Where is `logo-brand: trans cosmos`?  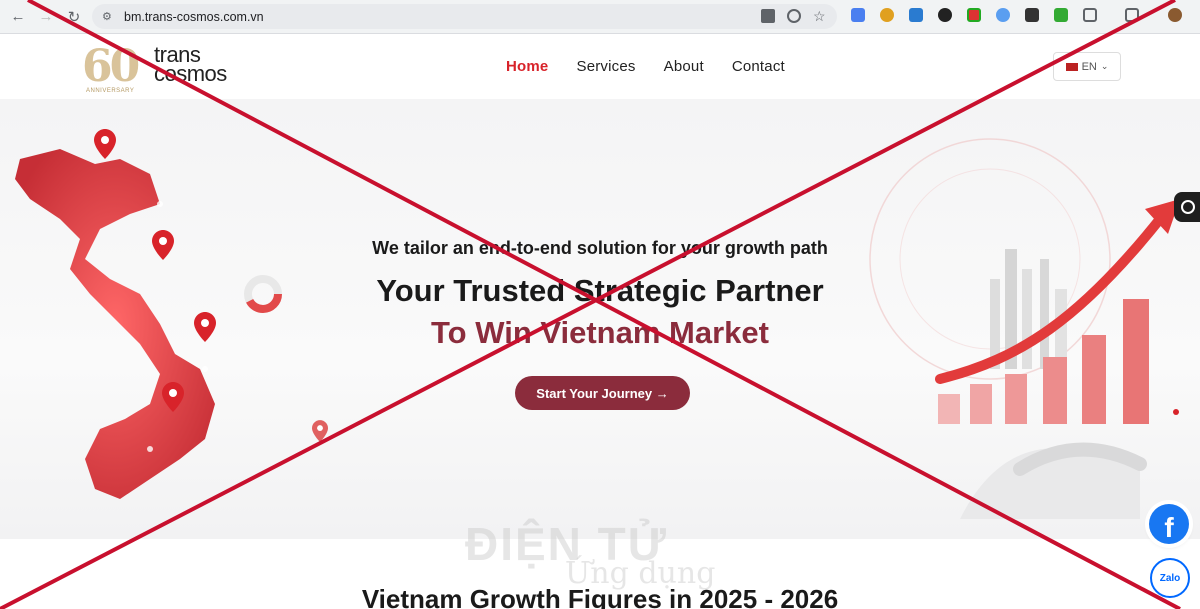 logo-brand: trans cosmos is located at coordinates (190, 65).